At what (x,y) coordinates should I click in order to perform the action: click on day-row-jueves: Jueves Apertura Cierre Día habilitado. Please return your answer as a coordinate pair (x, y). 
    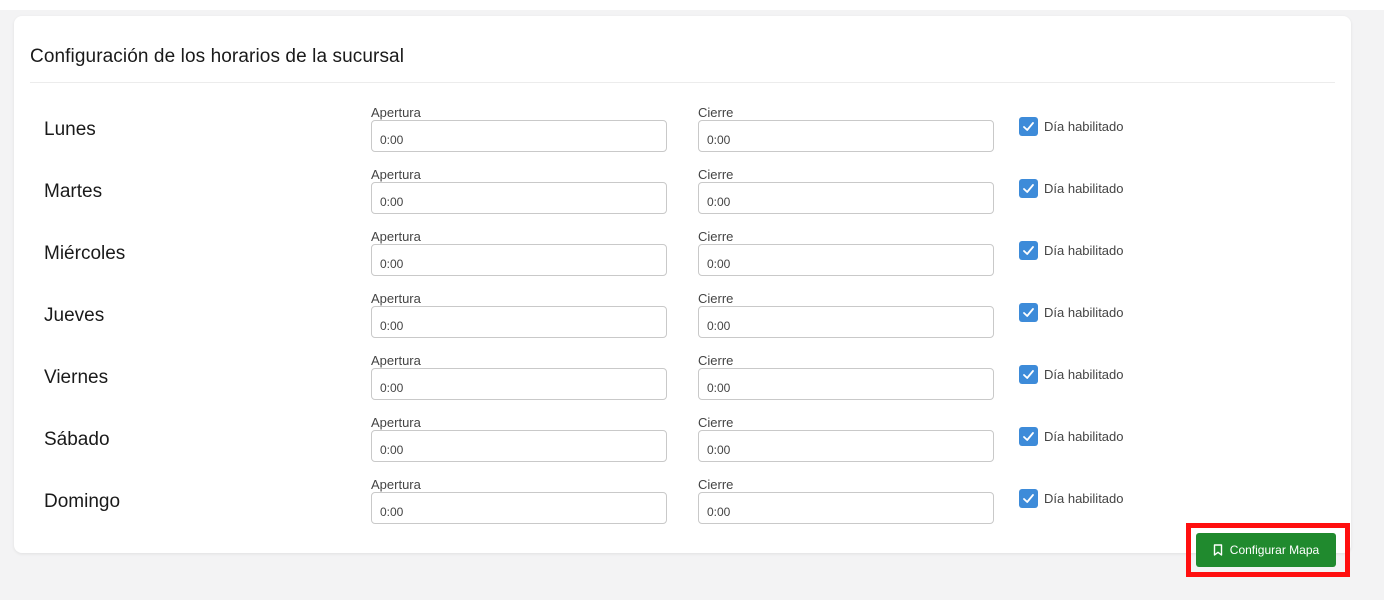
    Looking at the image, I should click on (682, 322).